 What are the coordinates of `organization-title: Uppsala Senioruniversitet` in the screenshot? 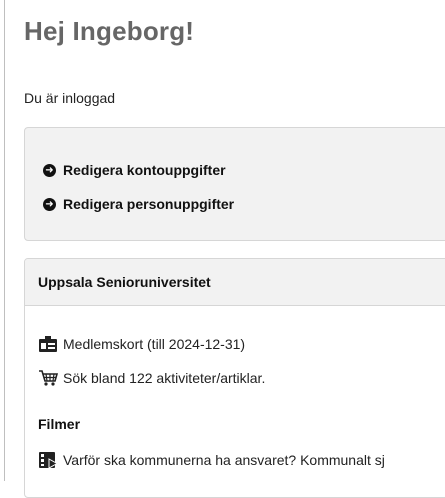 It's located at (235, 282).